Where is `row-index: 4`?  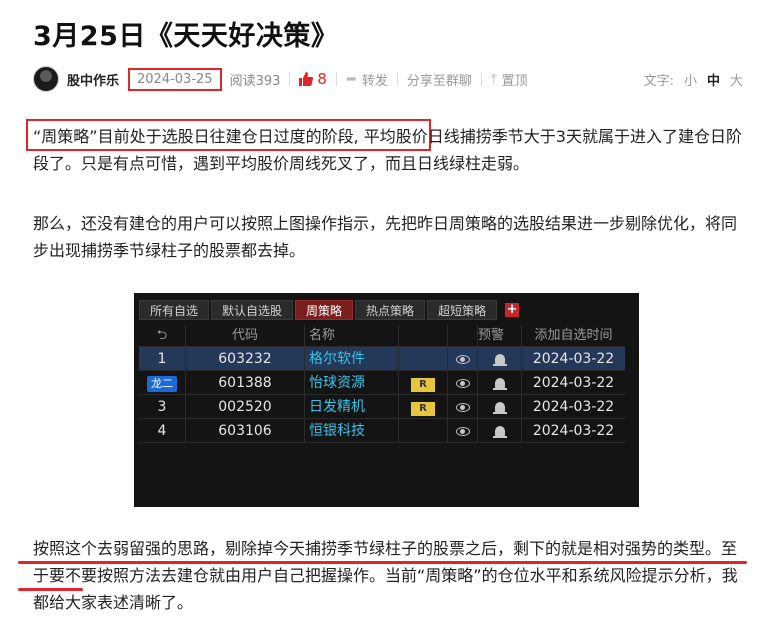 row-index: 4 is located at coordinates (162, 430).